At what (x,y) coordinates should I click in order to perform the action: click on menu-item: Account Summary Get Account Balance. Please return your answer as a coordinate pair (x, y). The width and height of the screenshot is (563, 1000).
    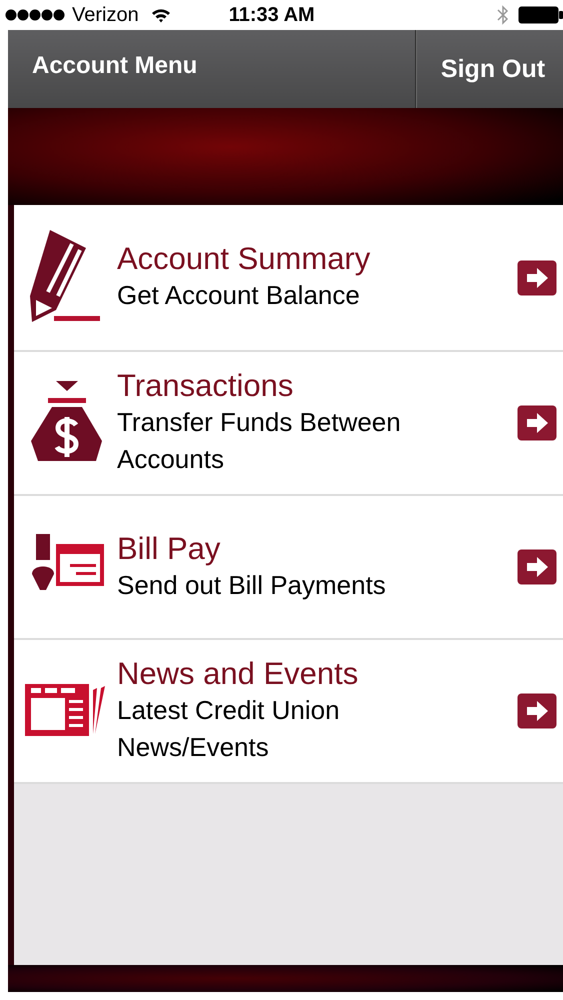
    Looking at the image, I should click on (288, 278).